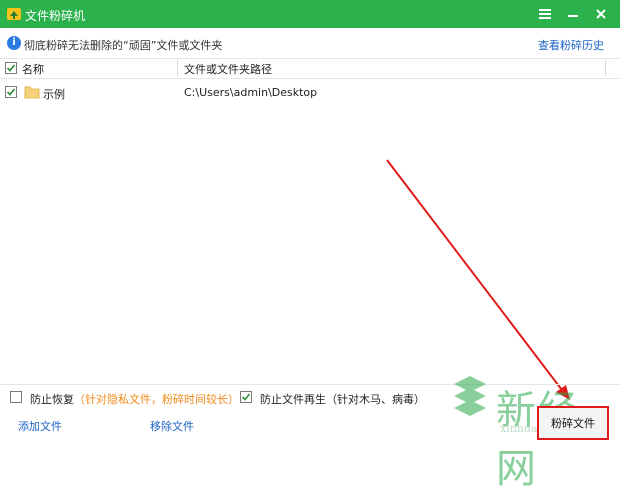 The height and width of the screenshot is (494, 620). Describe the element at coordinates (11, 92) in the screenshot. I see `row-checkbox` at that location.